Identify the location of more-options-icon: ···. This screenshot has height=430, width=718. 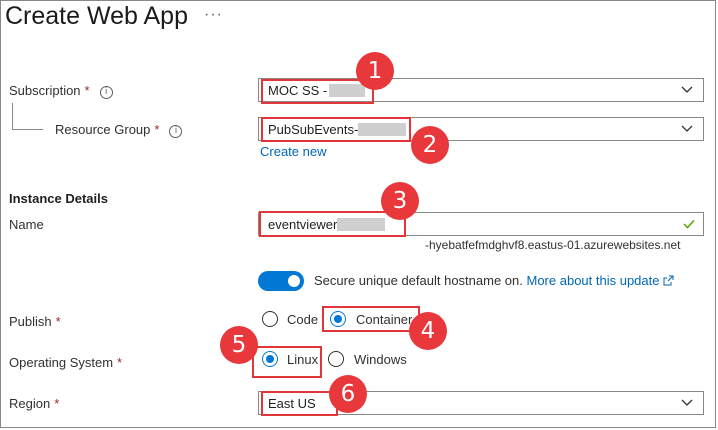
(213, 15).